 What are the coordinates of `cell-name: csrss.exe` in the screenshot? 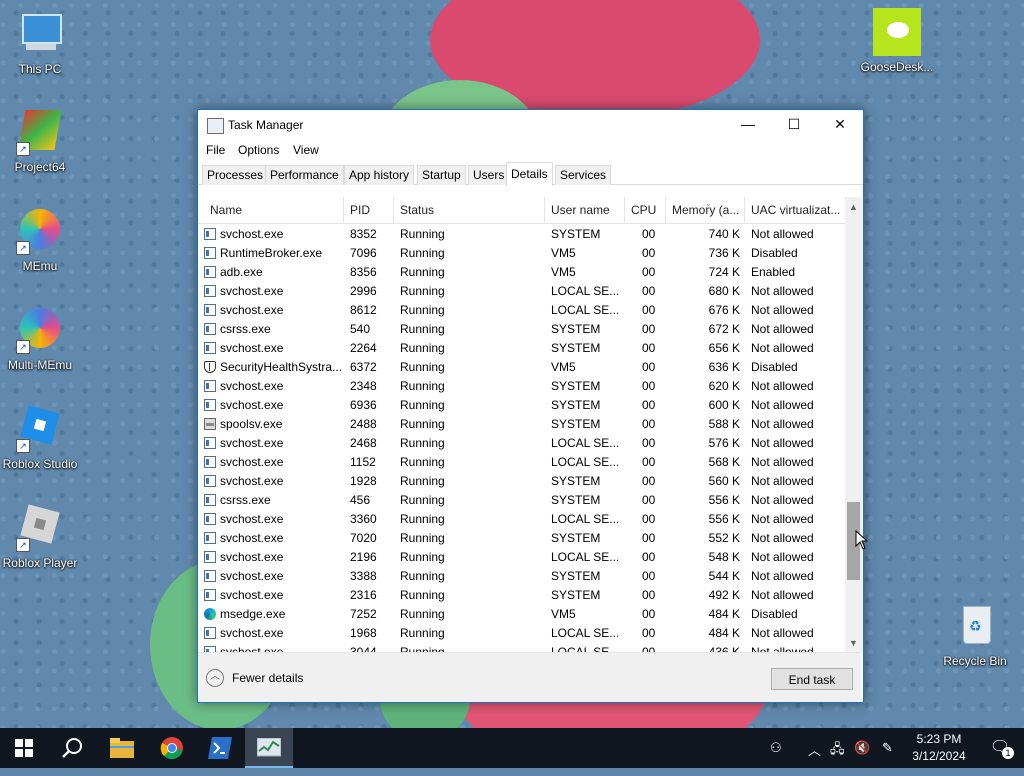 It's located at (245, 500).